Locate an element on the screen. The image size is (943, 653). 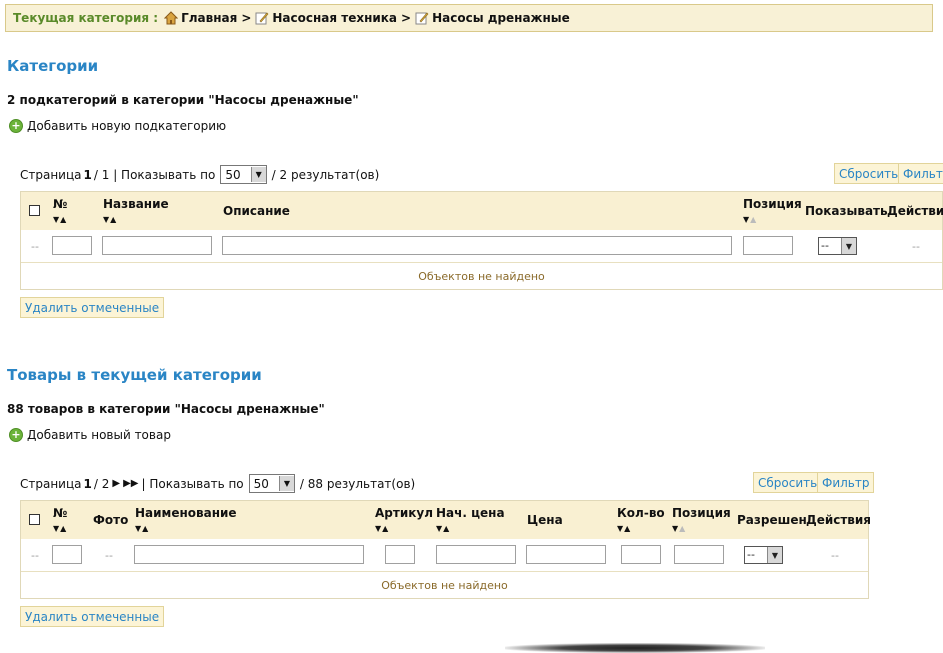
filter-row: -- -- -- ▼ -- is located at coordinates (444, 555).